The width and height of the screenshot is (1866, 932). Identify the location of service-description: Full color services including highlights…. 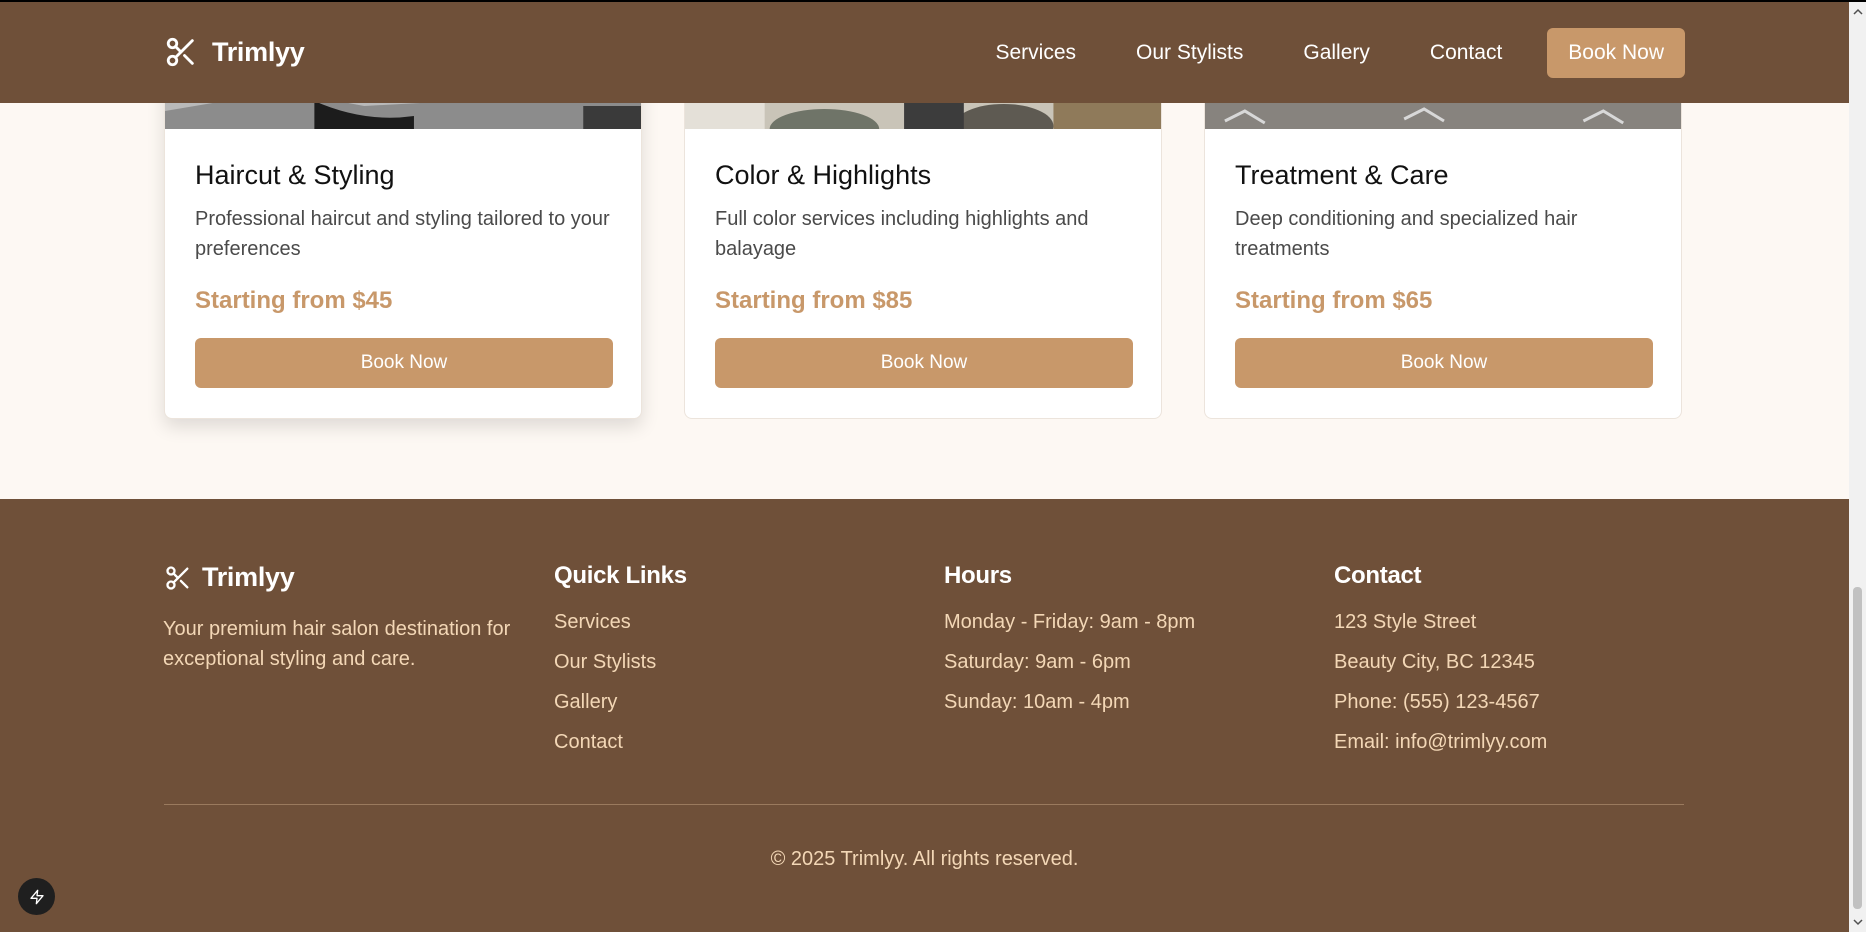
(902, 234).